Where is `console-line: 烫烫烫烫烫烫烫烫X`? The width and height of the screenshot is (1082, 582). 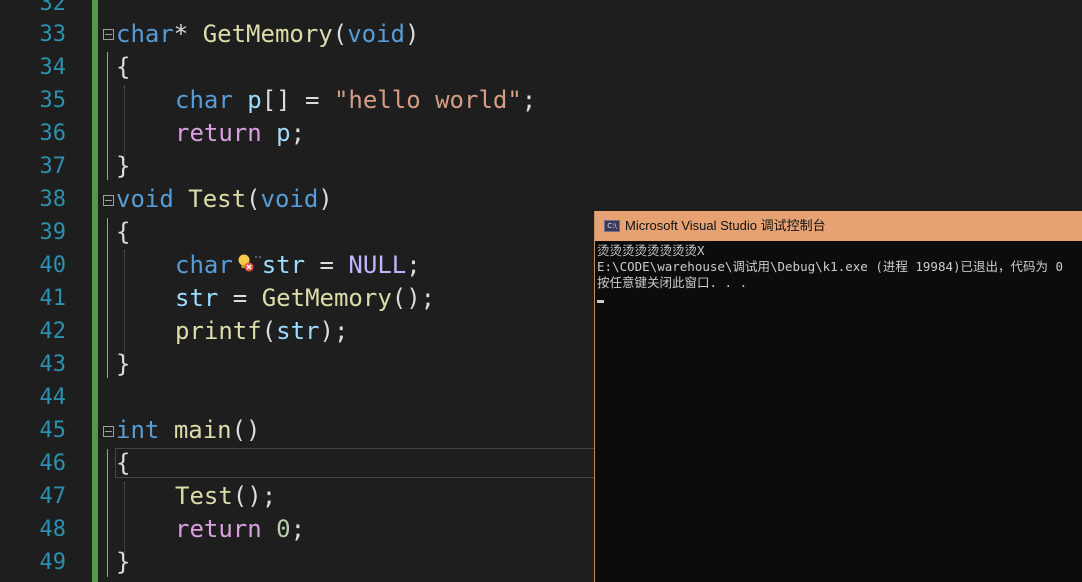 console-line: 烫烫烫烫烫烫烫烫X is located at coordinates (651, 250).